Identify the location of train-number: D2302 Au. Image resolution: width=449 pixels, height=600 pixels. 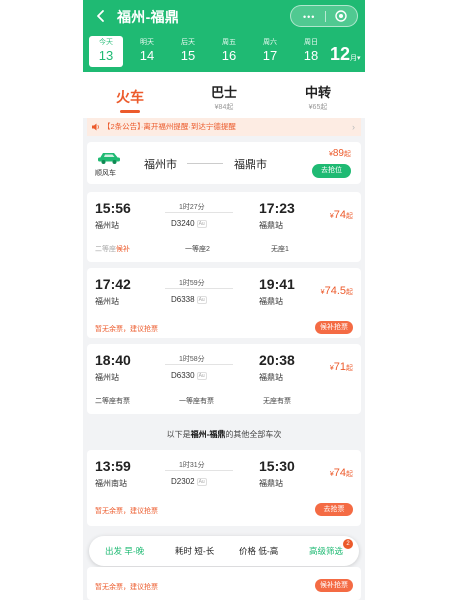
(189, 481).